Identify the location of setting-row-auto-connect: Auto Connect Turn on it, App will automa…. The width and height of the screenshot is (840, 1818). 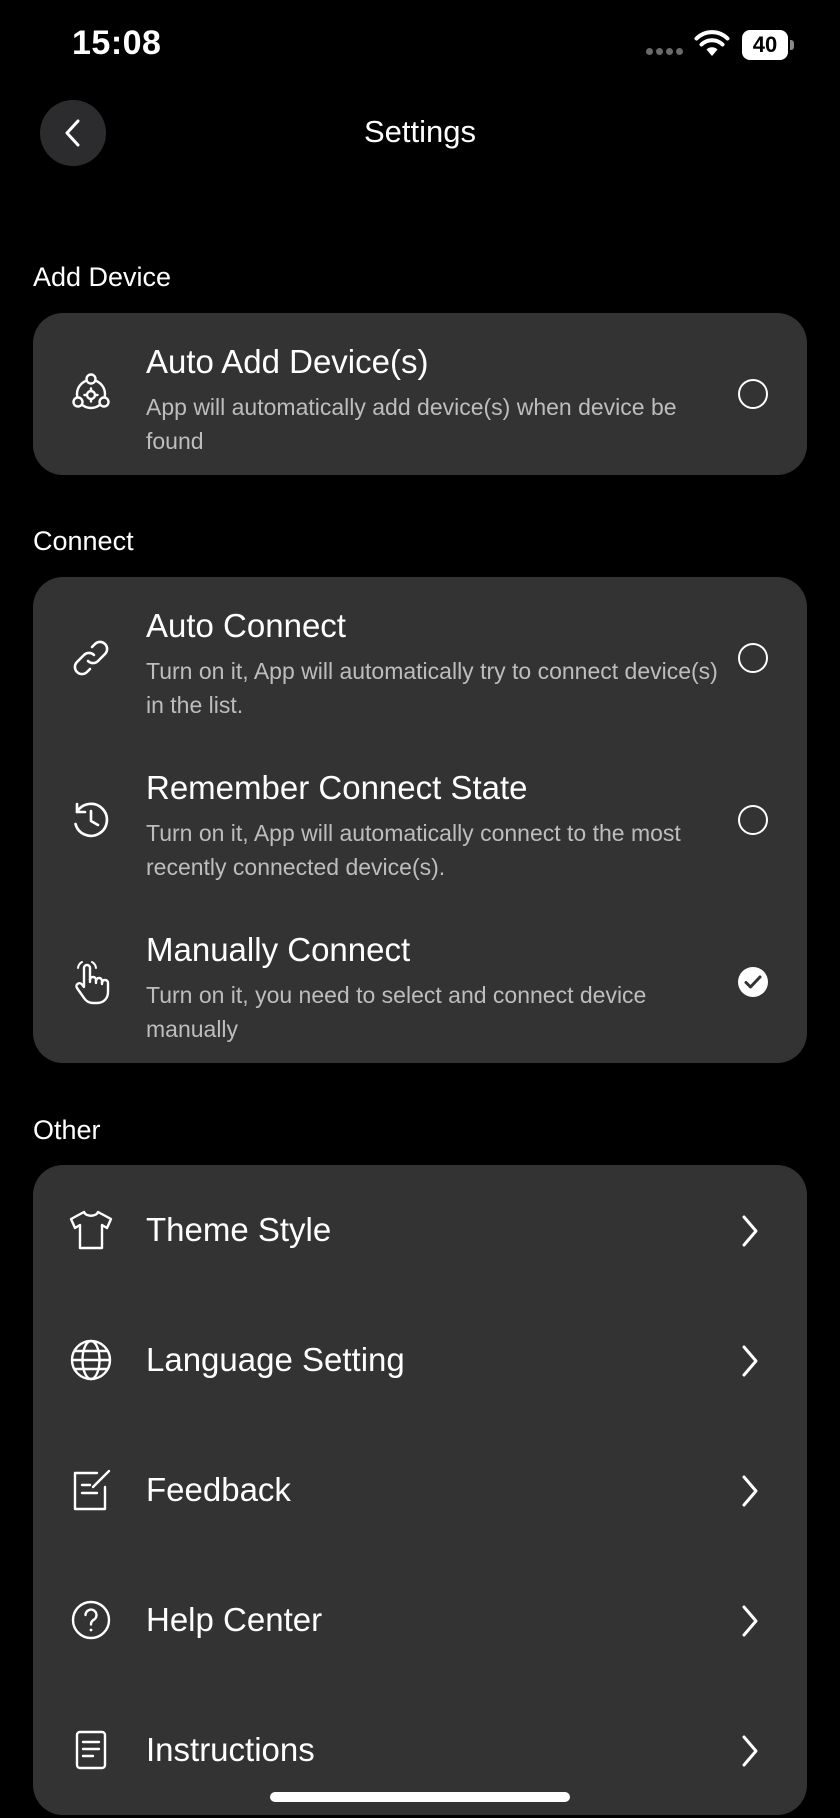
(420, 658).